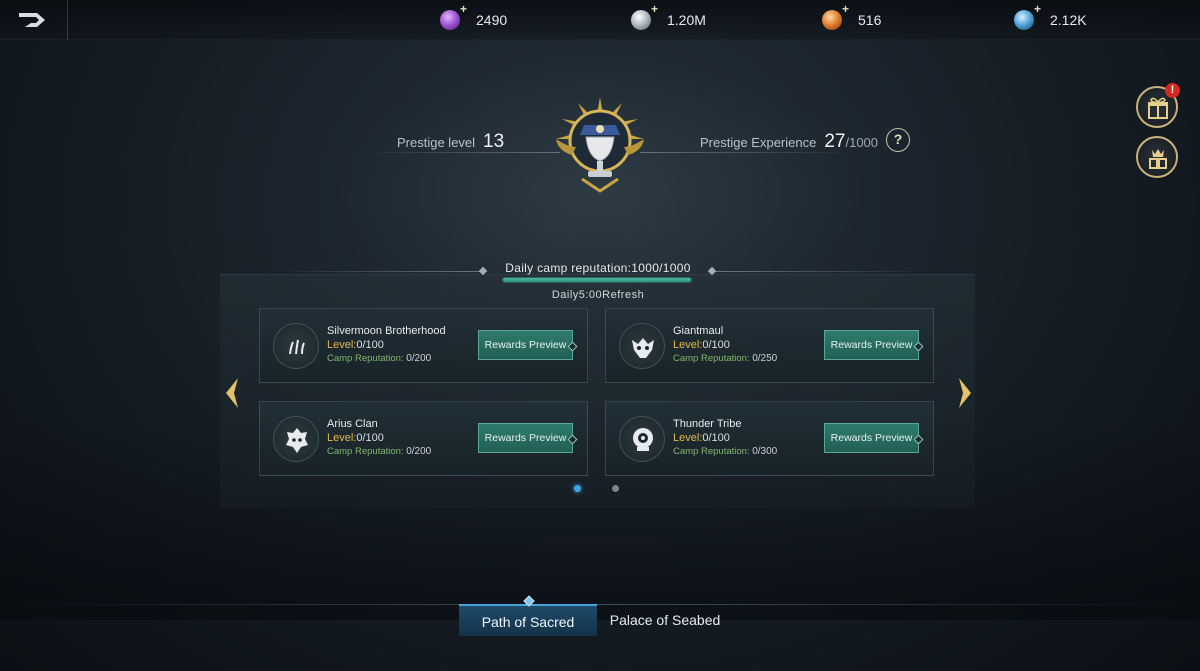  I want to click on orange-orb-icon: +, so click(835, 16).